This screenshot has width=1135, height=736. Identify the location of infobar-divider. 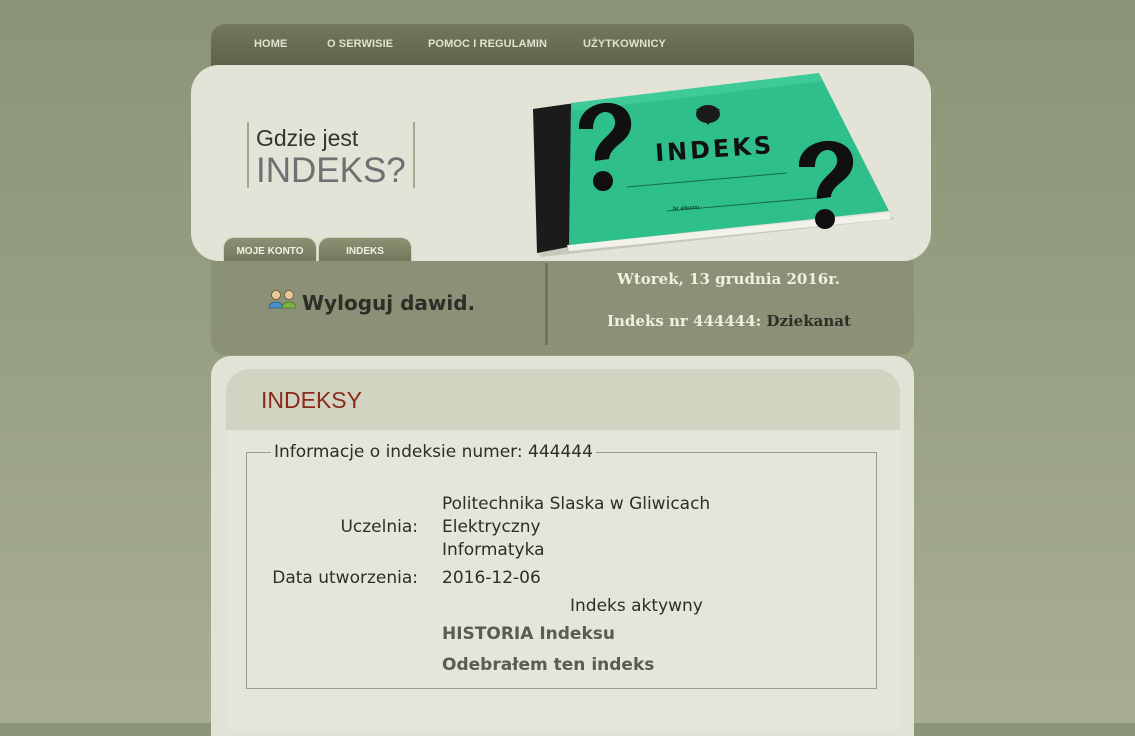
(546, 304).